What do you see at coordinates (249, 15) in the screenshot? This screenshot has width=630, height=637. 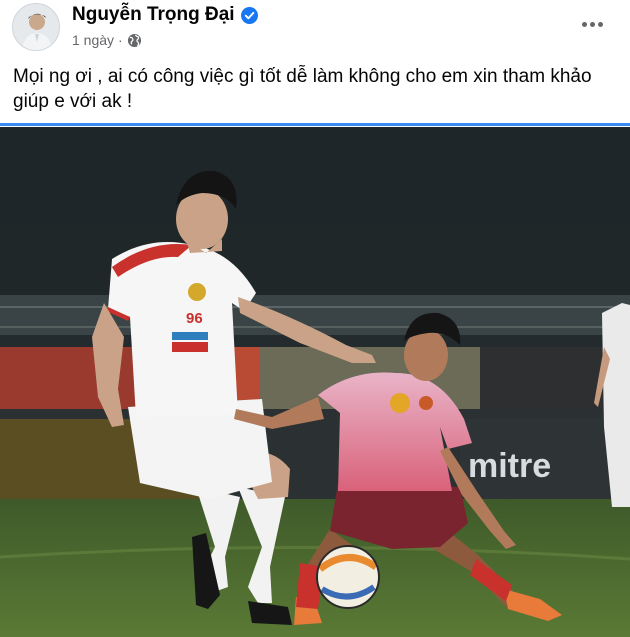 I see `verified-badge-icon` at bounding box center [249, 15].